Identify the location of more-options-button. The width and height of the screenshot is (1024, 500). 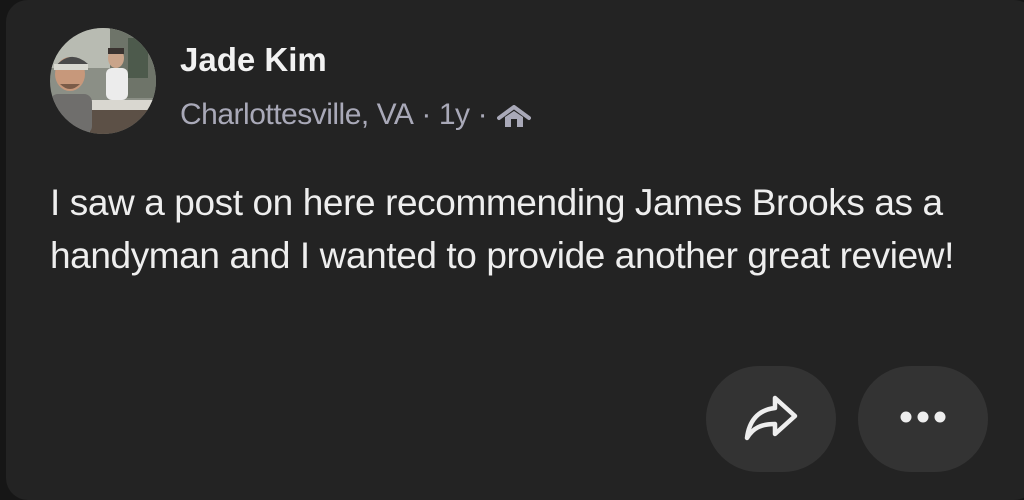
(923, 419).